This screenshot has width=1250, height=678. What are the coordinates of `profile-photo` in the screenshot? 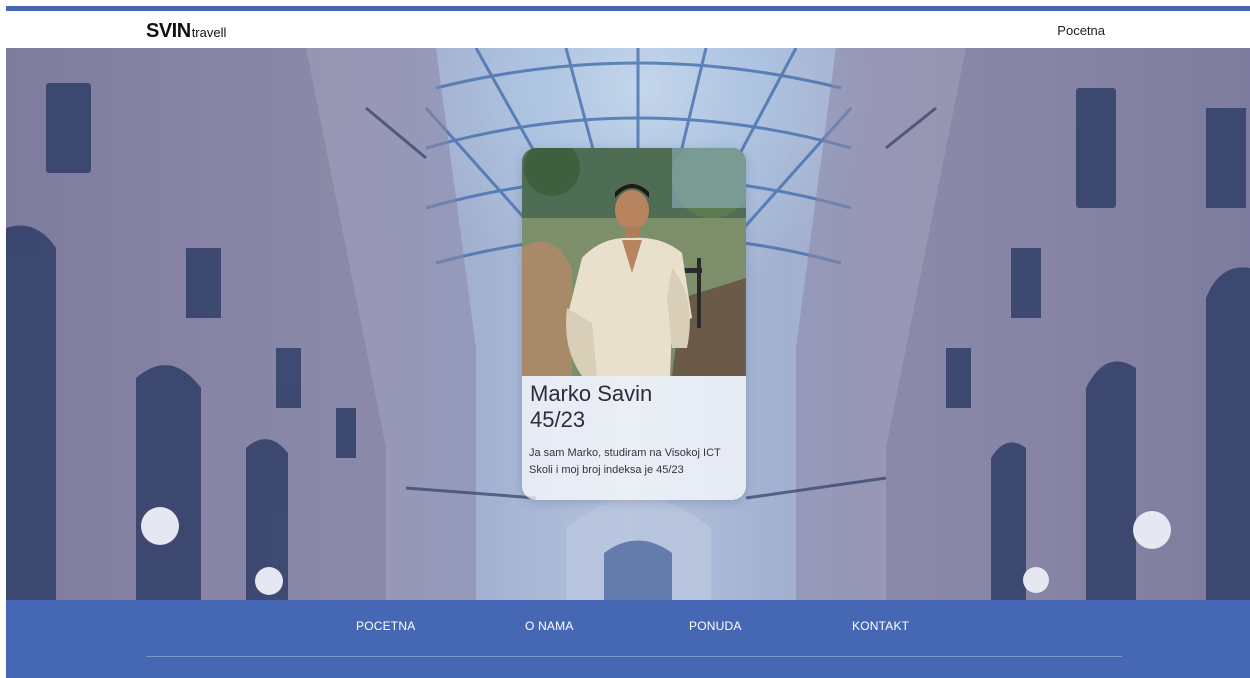 It's located at (634, 262).